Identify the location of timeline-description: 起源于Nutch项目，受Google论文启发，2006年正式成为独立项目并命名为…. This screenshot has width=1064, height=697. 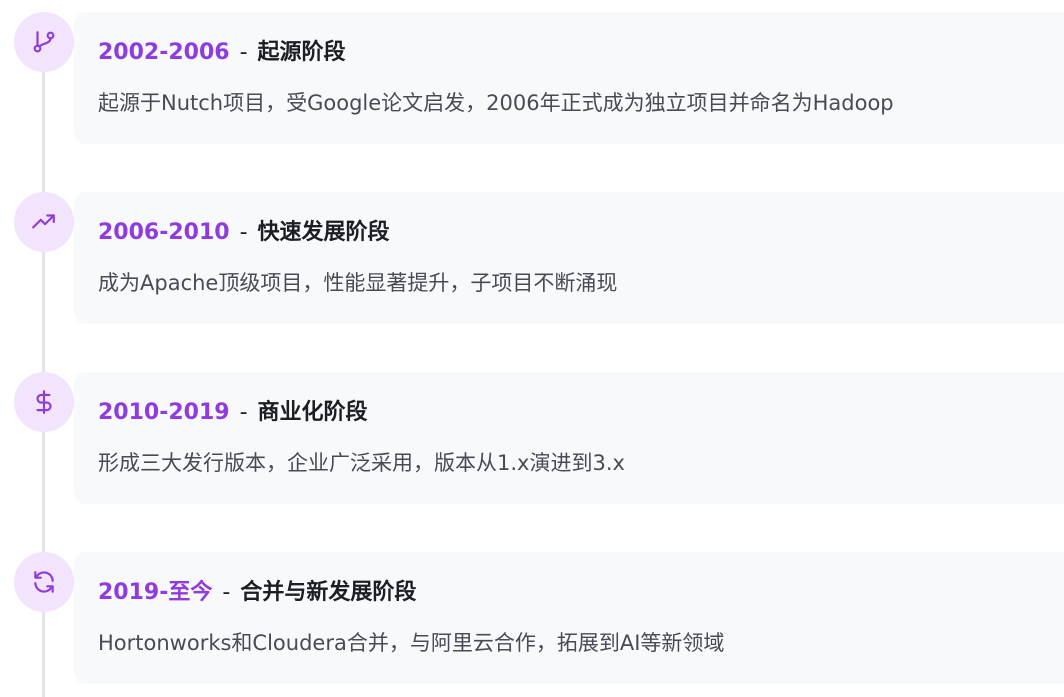
(496, 103).